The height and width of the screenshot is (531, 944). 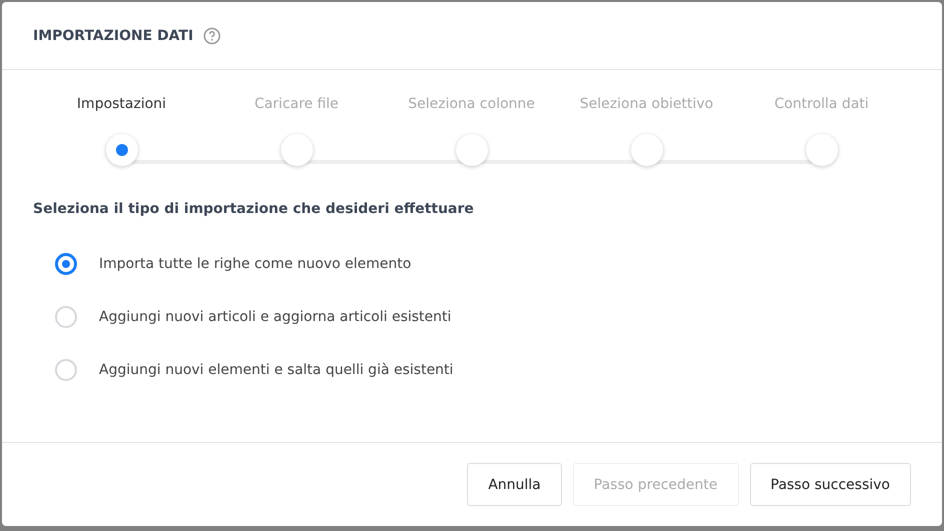 What do you see at coordinates (296, 104) in the screenshot?
I see `step-label: Caricare file` at bounding box center [296, 104].